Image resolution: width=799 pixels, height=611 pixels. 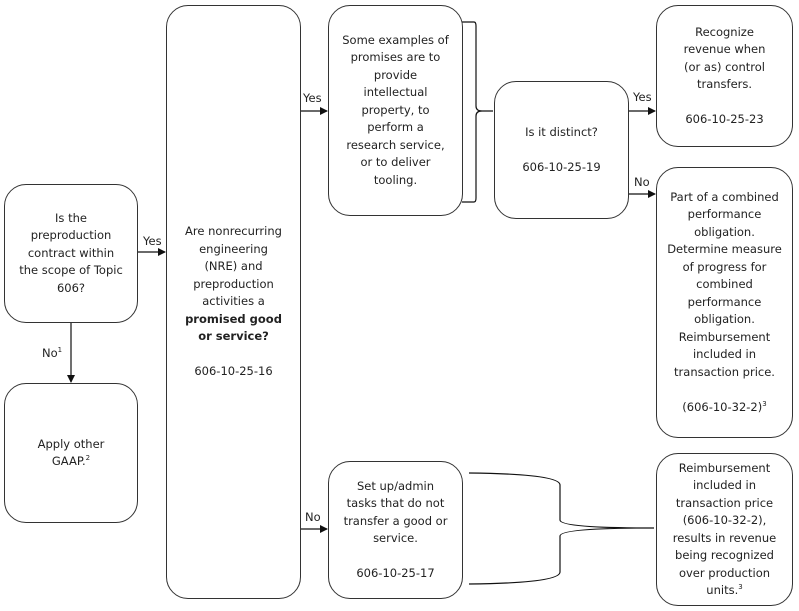 I want to click on distinct-question: Is it distinct?, so click(x=561, y=131).